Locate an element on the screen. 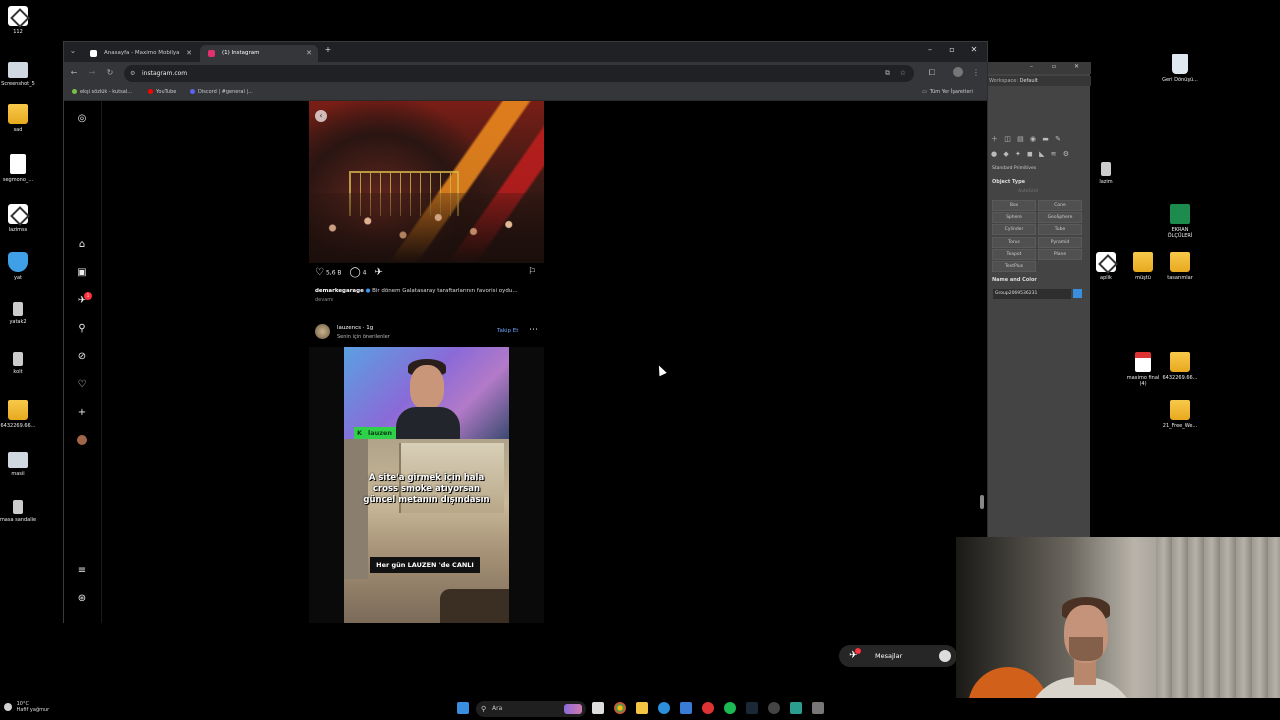 This screenshot has height=720, width=1280. caption-username: demarkegarage is located at coordinates (339, 291).